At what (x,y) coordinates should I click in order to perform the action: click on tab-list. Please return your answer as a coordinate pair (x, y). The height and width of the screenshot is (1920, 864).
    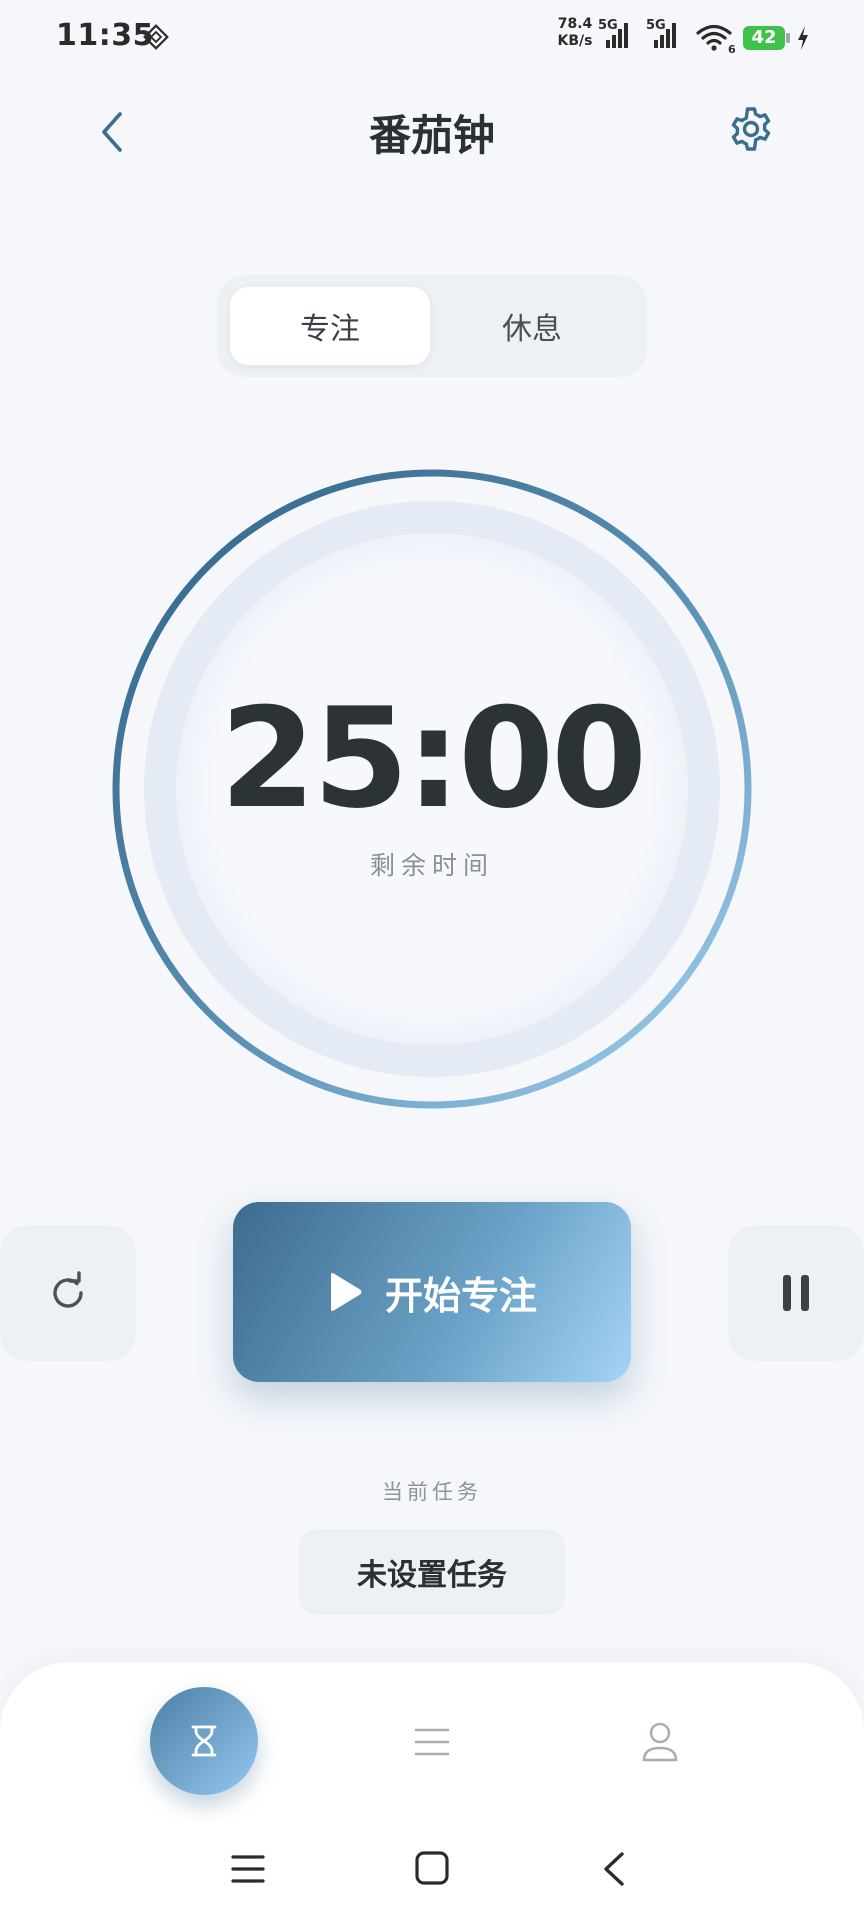
    Looking at the image, I should click on (432, 1742).